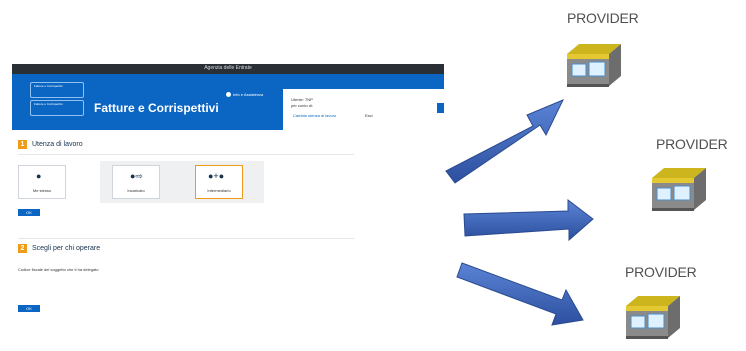 The width and height of the screenshot is (746, 351). What do you see at coordinates (603, 18) in the screenshot?
I see `provider-label-1: PROVIDER` at bounding box center [603, 18].